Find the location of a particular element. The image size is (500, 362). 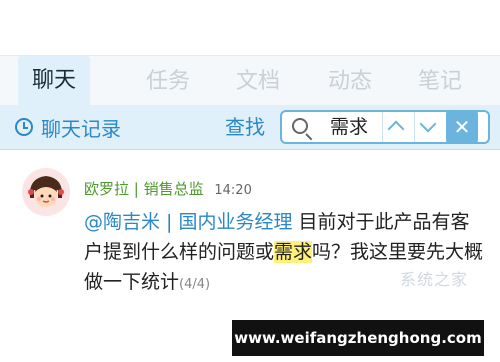

avatar is located at coordinates (46, 192).